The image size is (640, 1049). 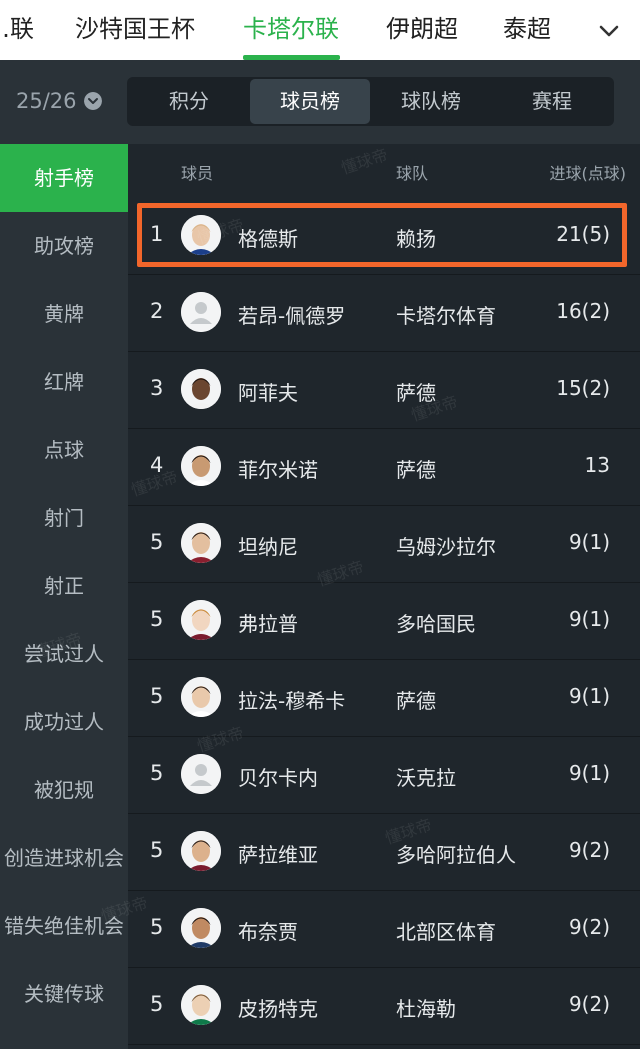 What do you see at coordinates (64, 518) in the screenshot?
I see `sidebar-item-shots: 射门` at bounding box center [64, 518].